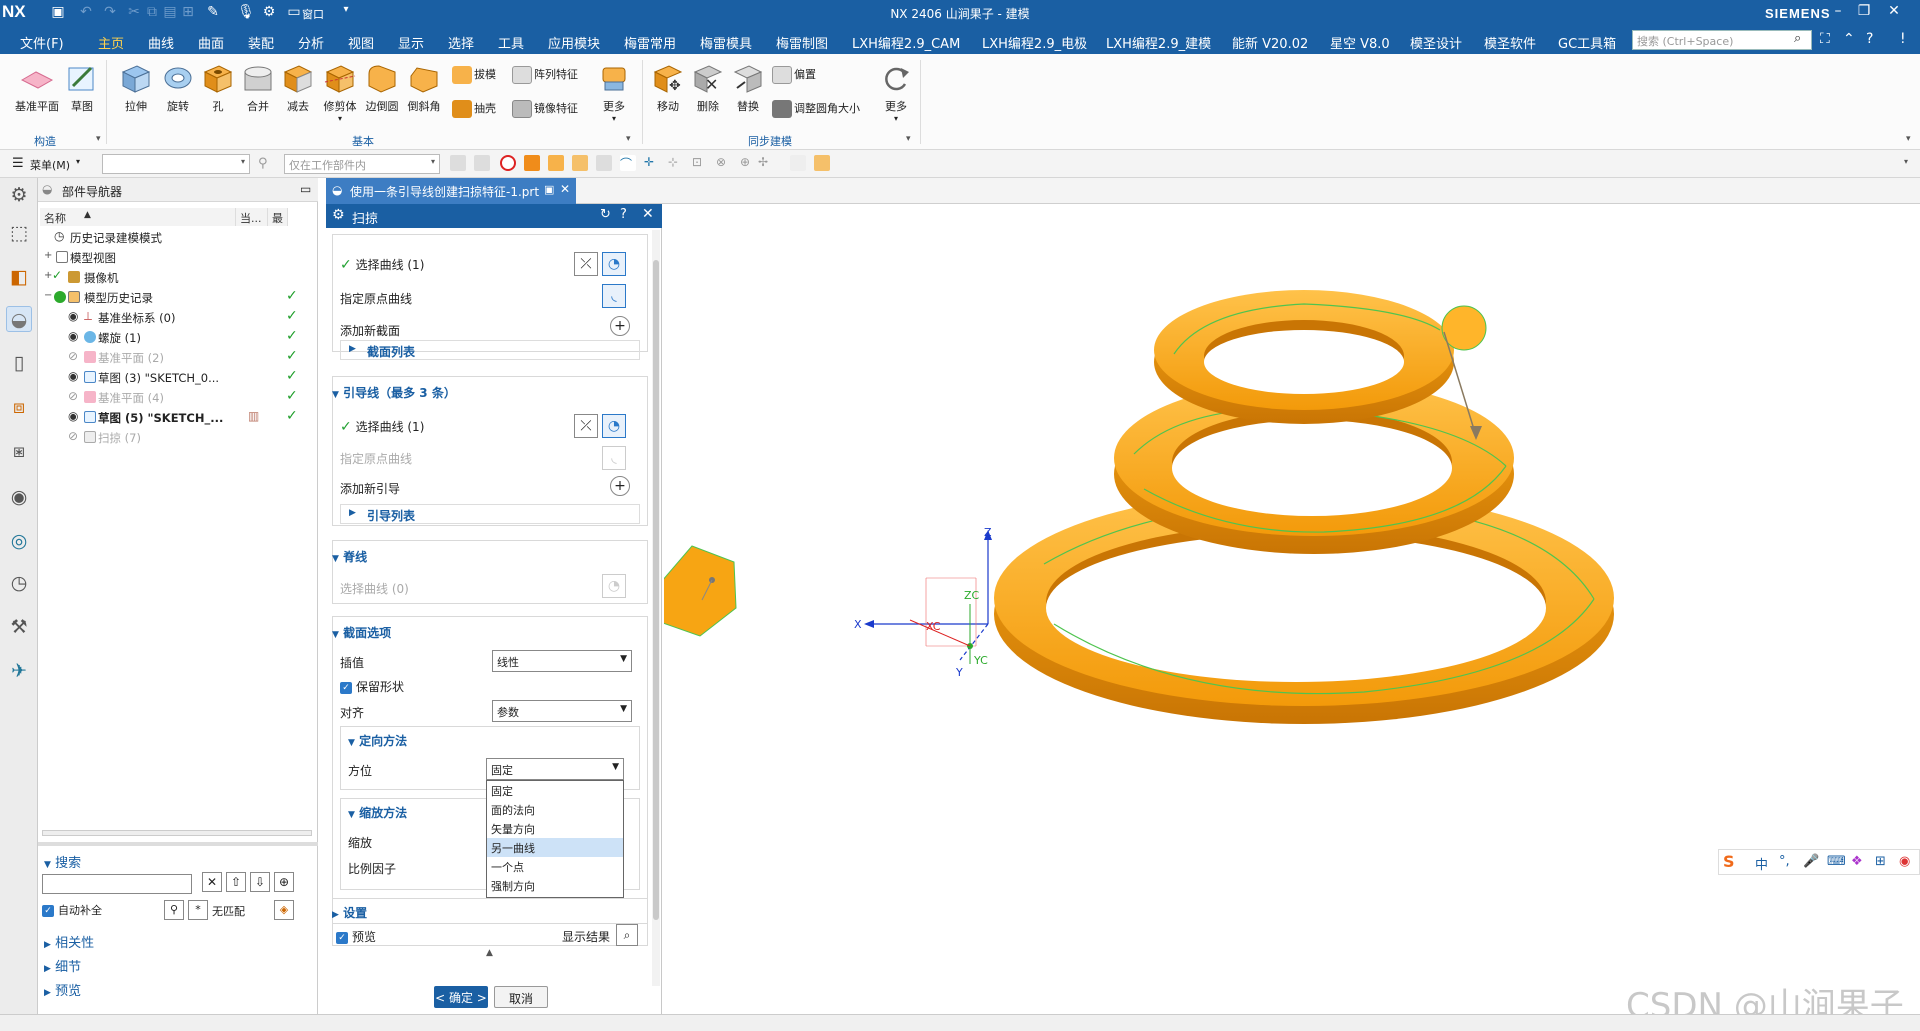  What do you see at coordinates (650, 42) in the screenshot?
I see `menu-meilei-common: 梅雷常用` at bounding box center [650, 42].